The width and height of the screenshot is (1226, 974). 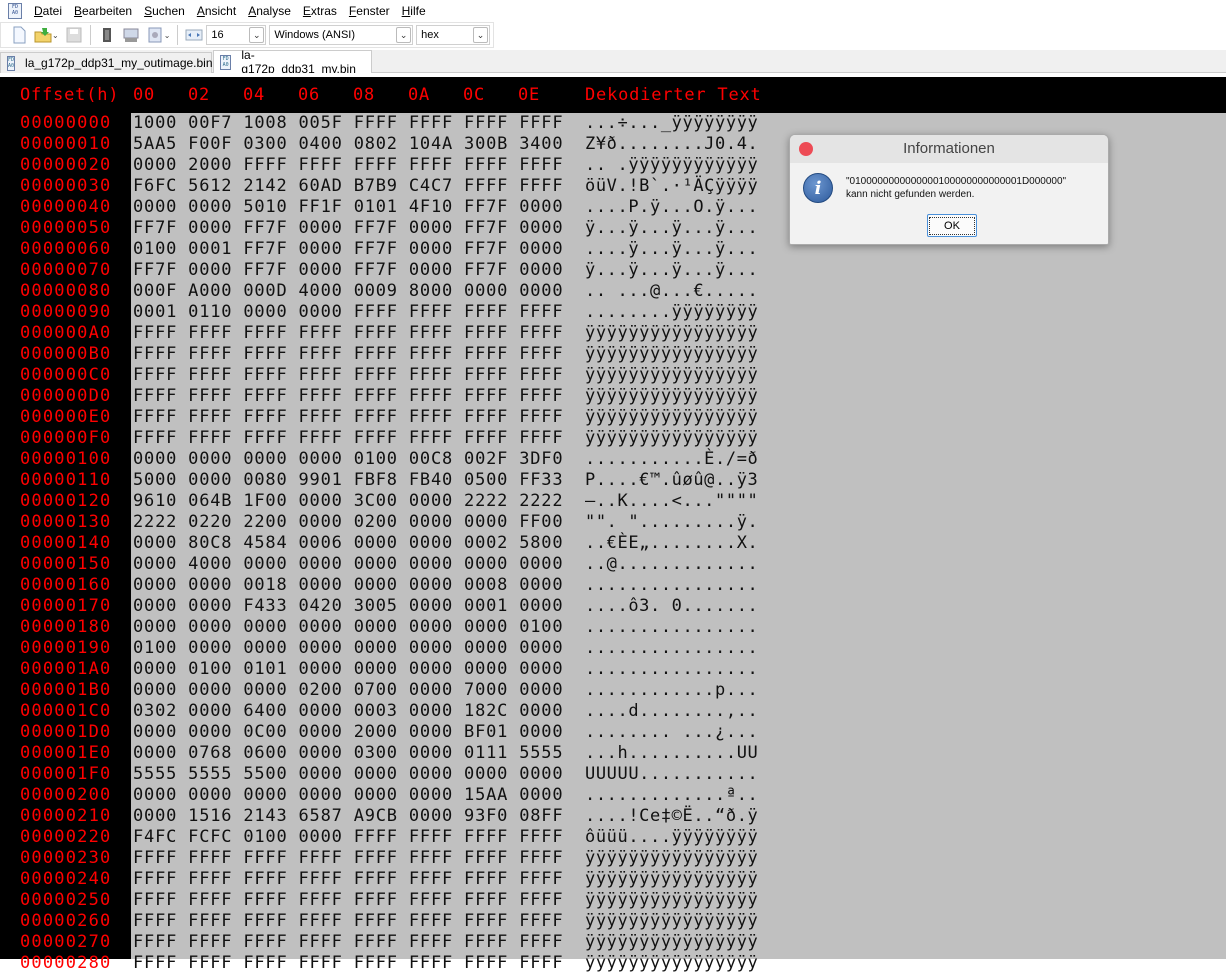 I want to click on menu-datei: Datei, so click(x=48, y=11).